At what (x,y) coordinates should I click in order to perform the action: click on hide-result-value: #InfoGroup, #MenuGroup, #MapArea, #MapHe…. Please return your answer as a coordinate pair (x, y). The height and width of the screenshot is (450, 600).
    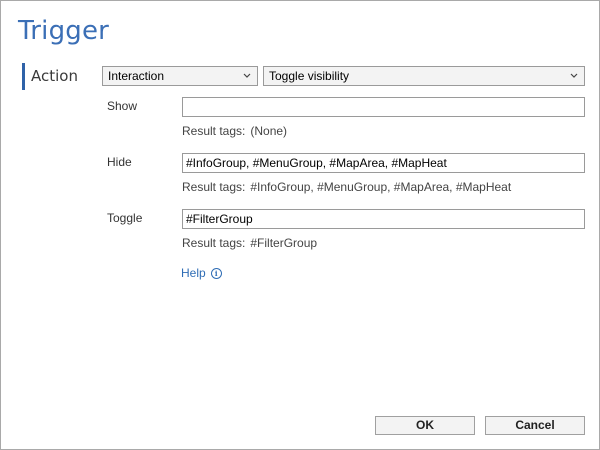
    Looking at the image, I should click on (381, 187).